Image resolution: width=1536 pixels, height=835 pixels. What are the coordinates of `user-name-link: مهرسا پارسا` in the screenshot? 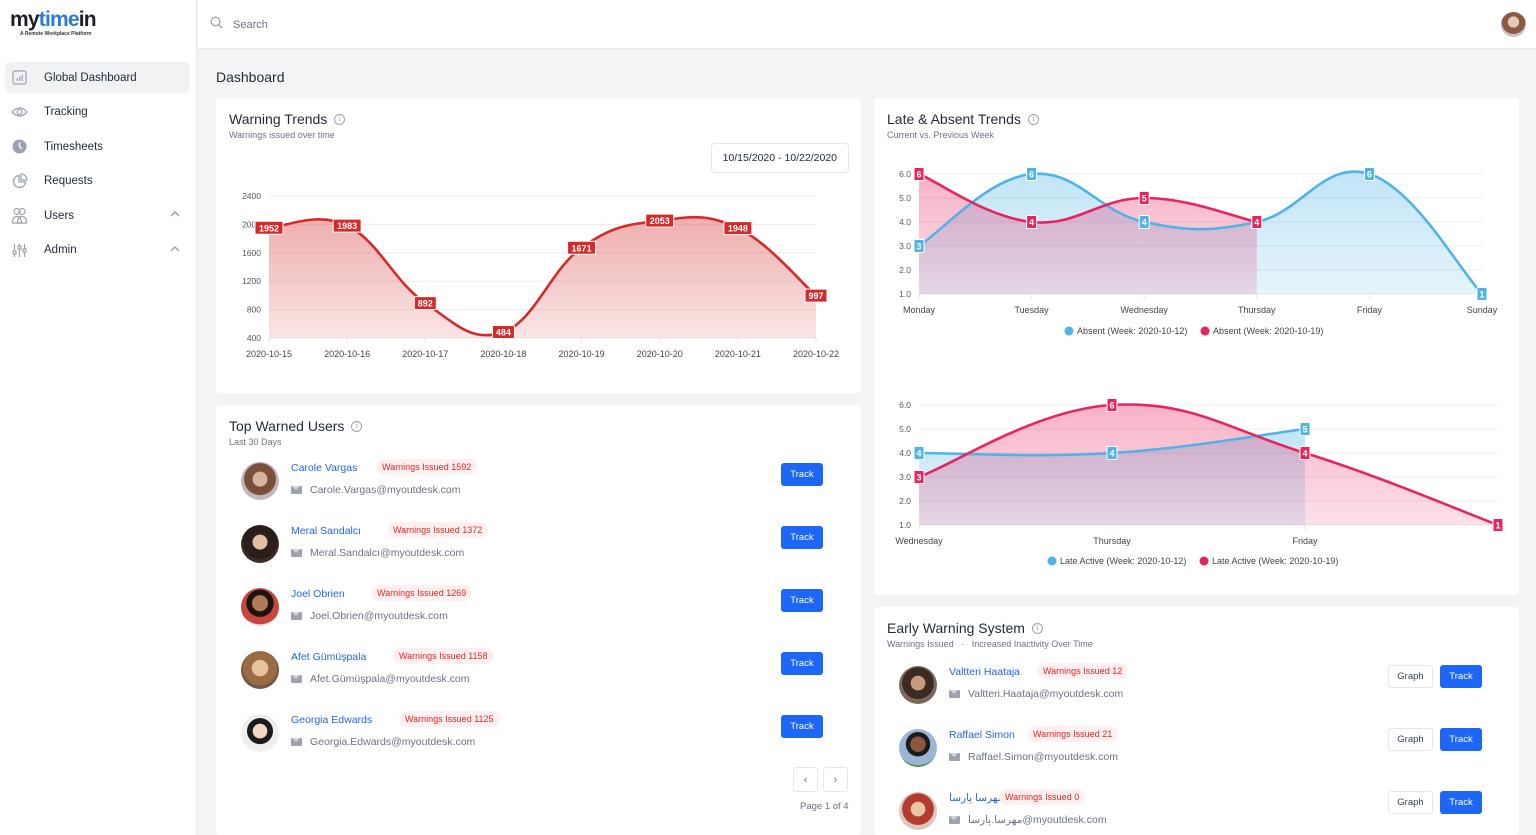 It's located at (976, 798).